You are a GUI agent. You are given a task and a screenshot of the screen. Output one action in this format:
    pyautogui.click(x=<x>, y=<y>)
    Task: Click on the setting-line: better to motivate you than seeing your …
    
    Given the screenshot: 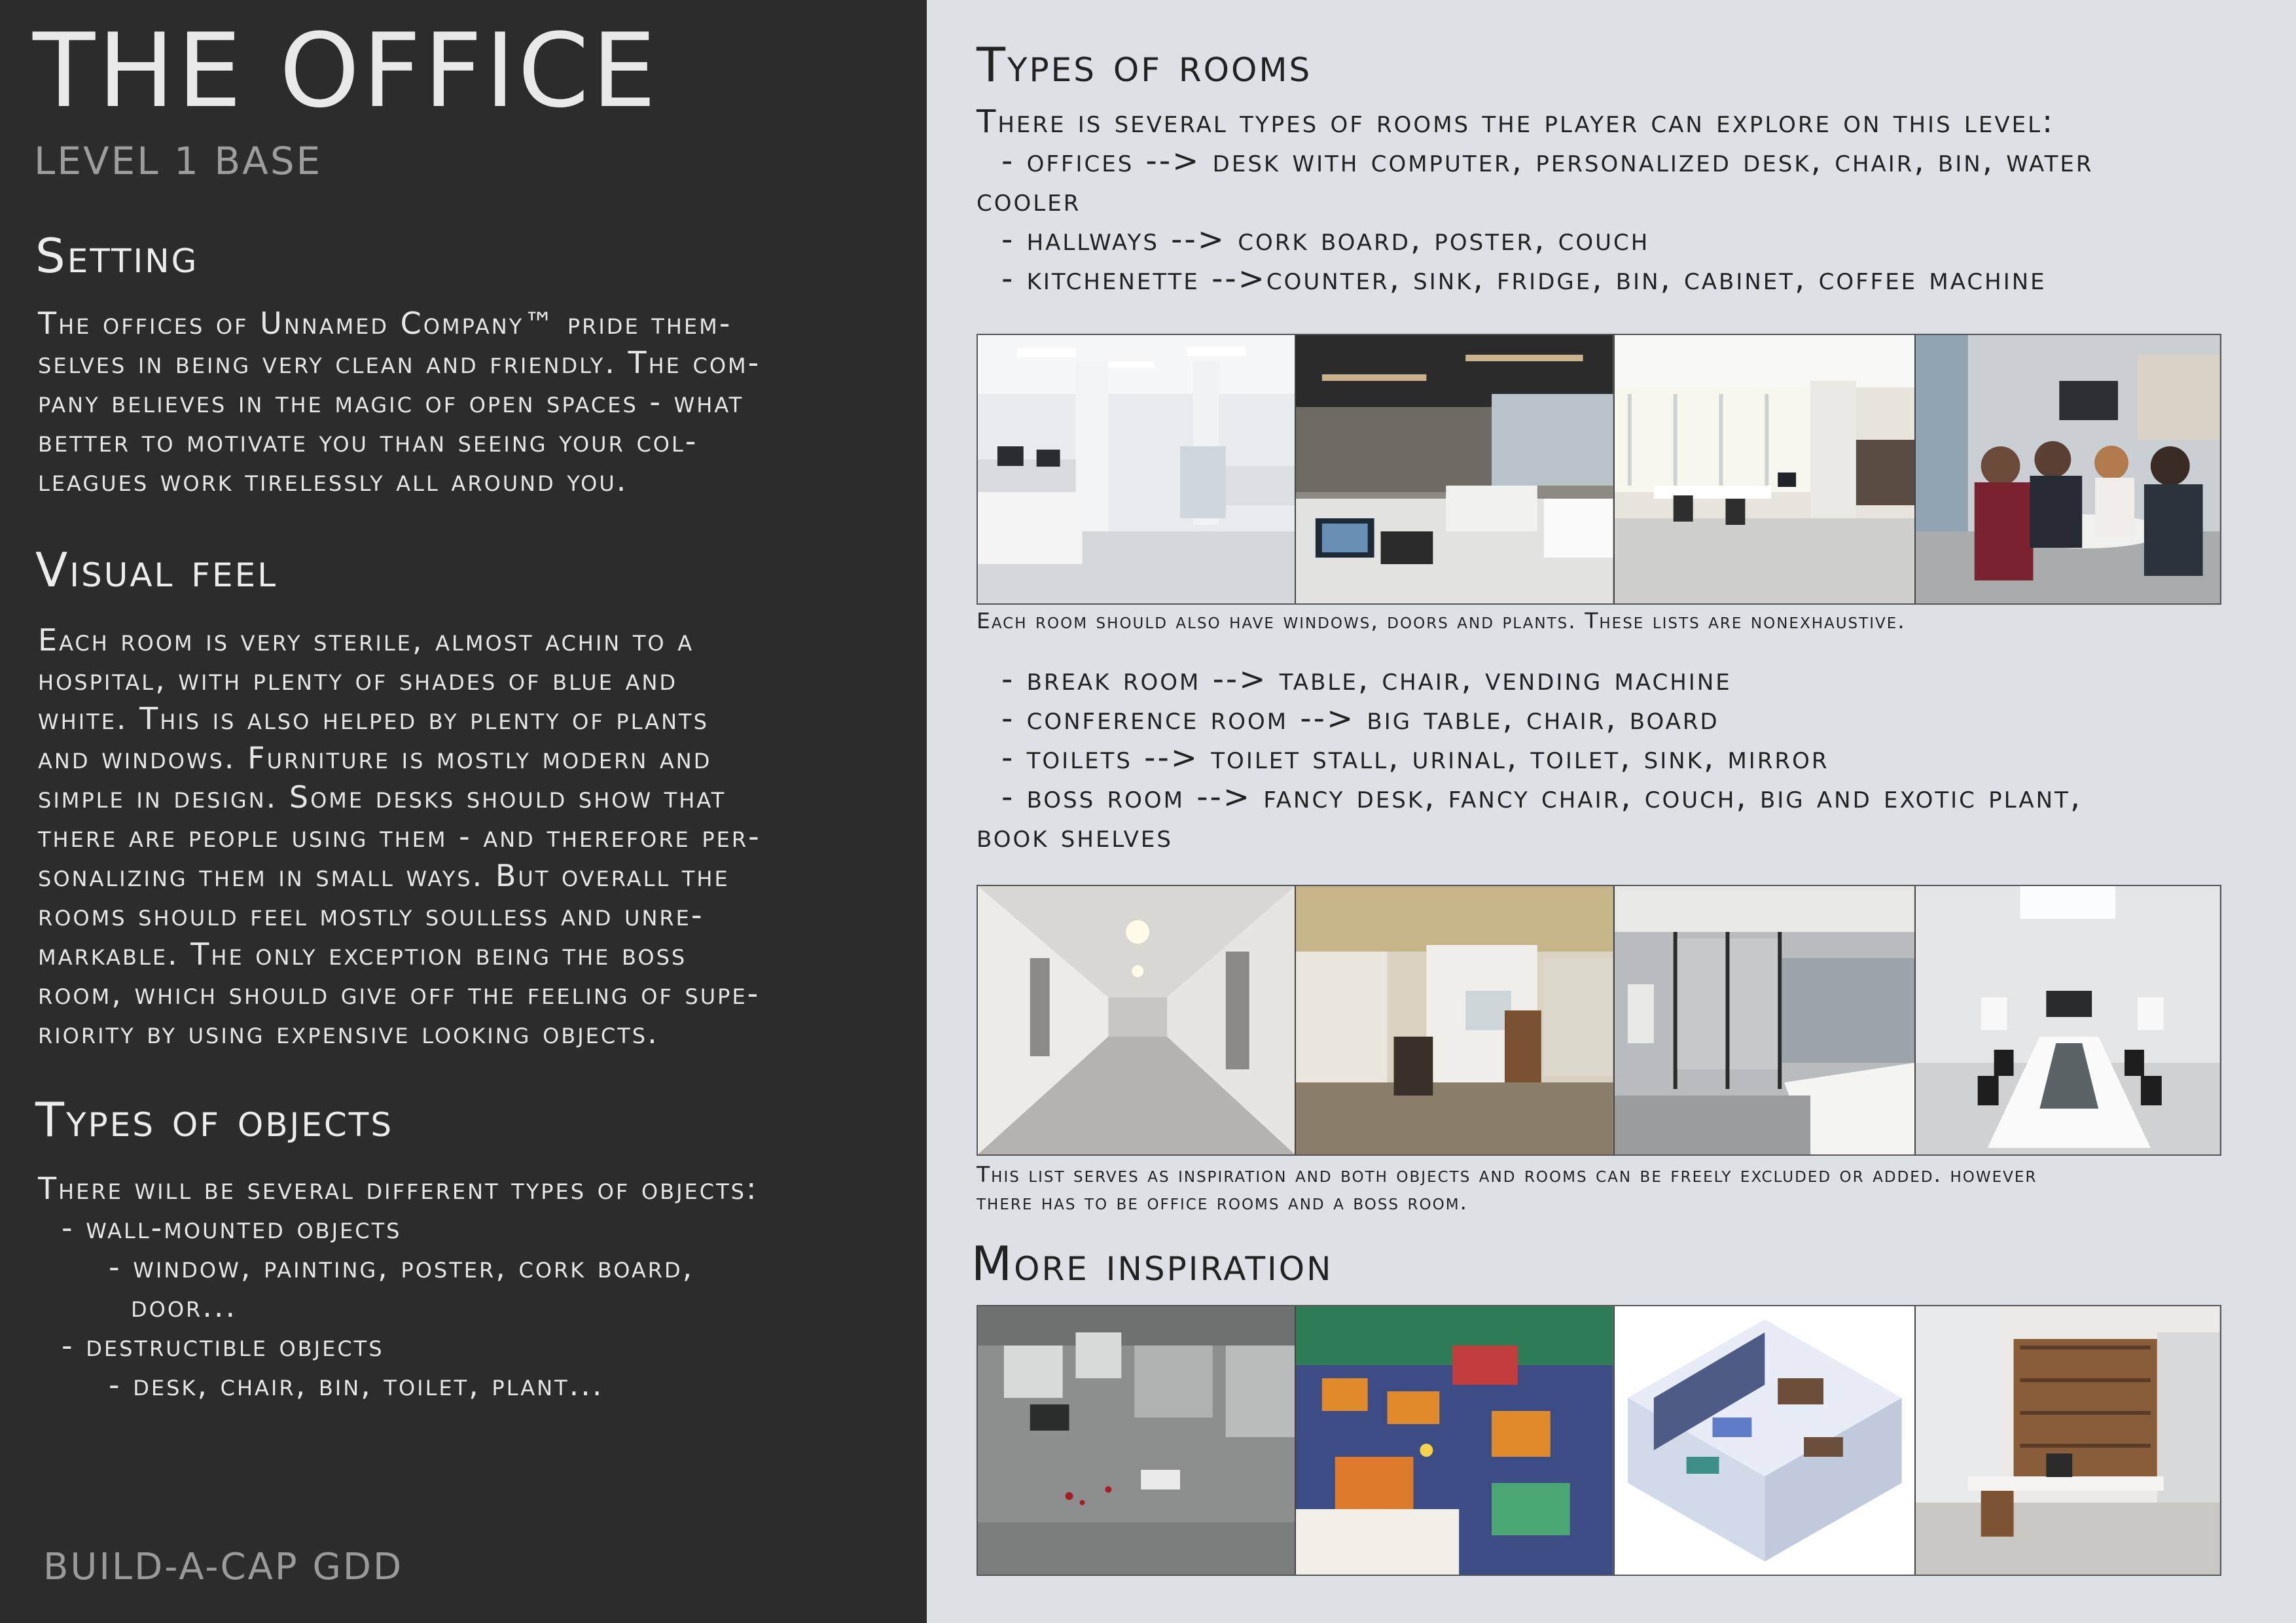 What is the action you would take?
    pyautogui.click(x=368, y=441)
    